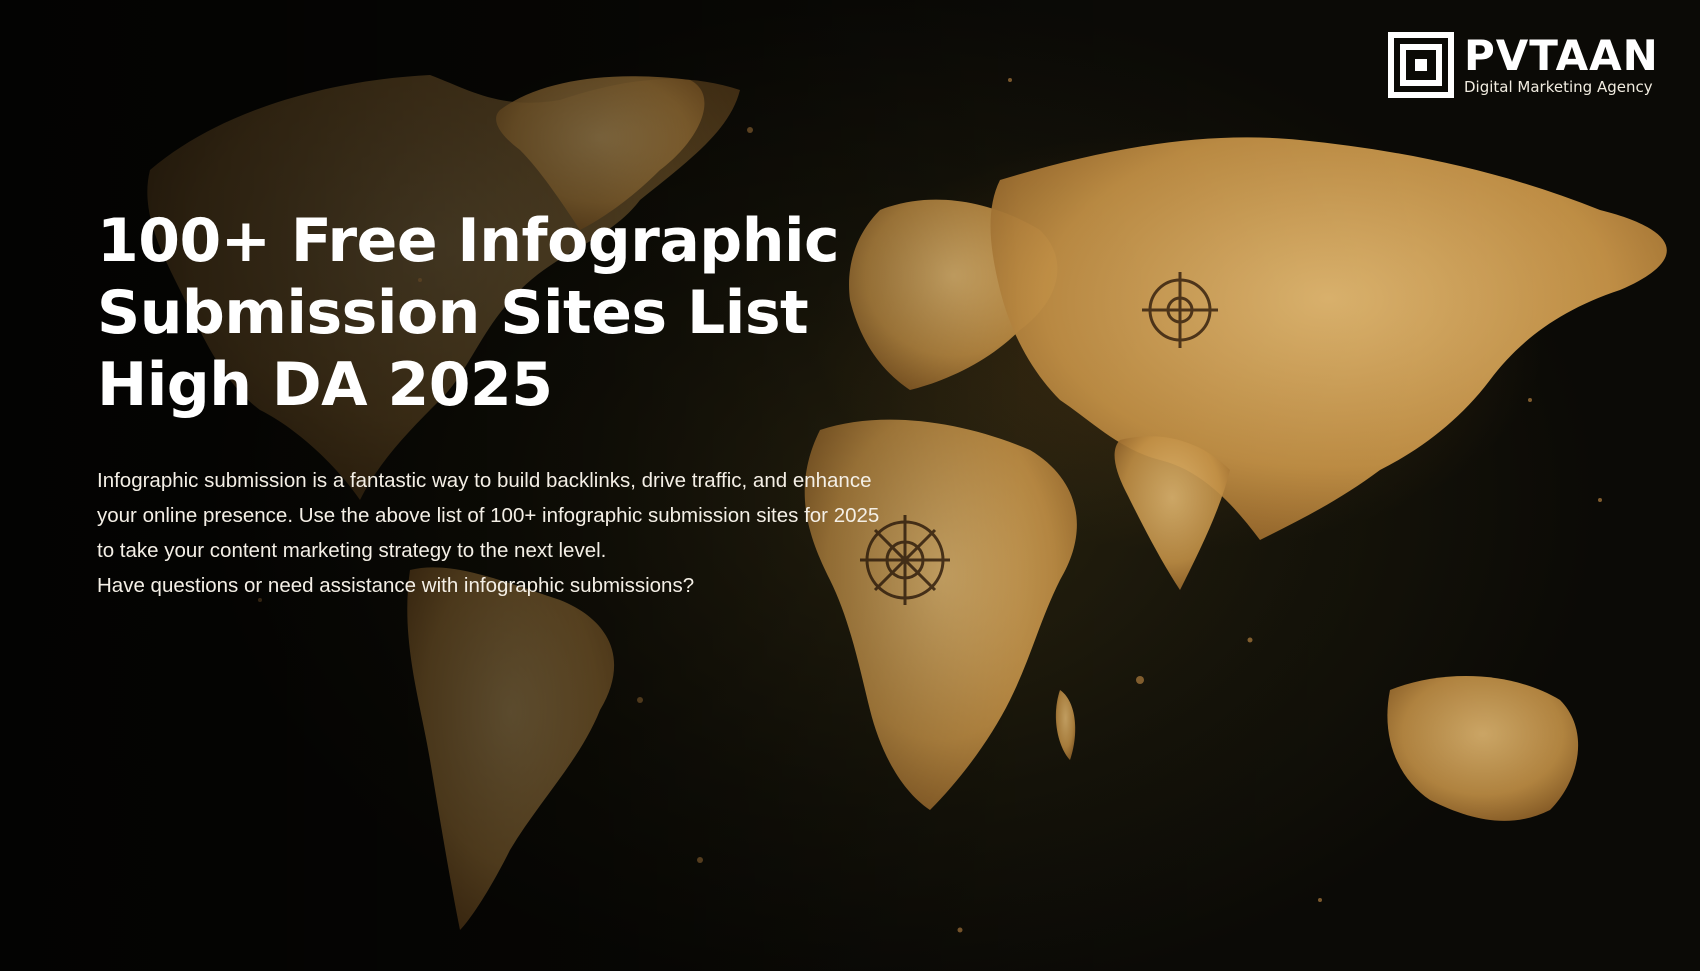  Describe the element at coordinates (1421, 65) in the screenshot. I see `square-spiral-logo-icon` at that location.